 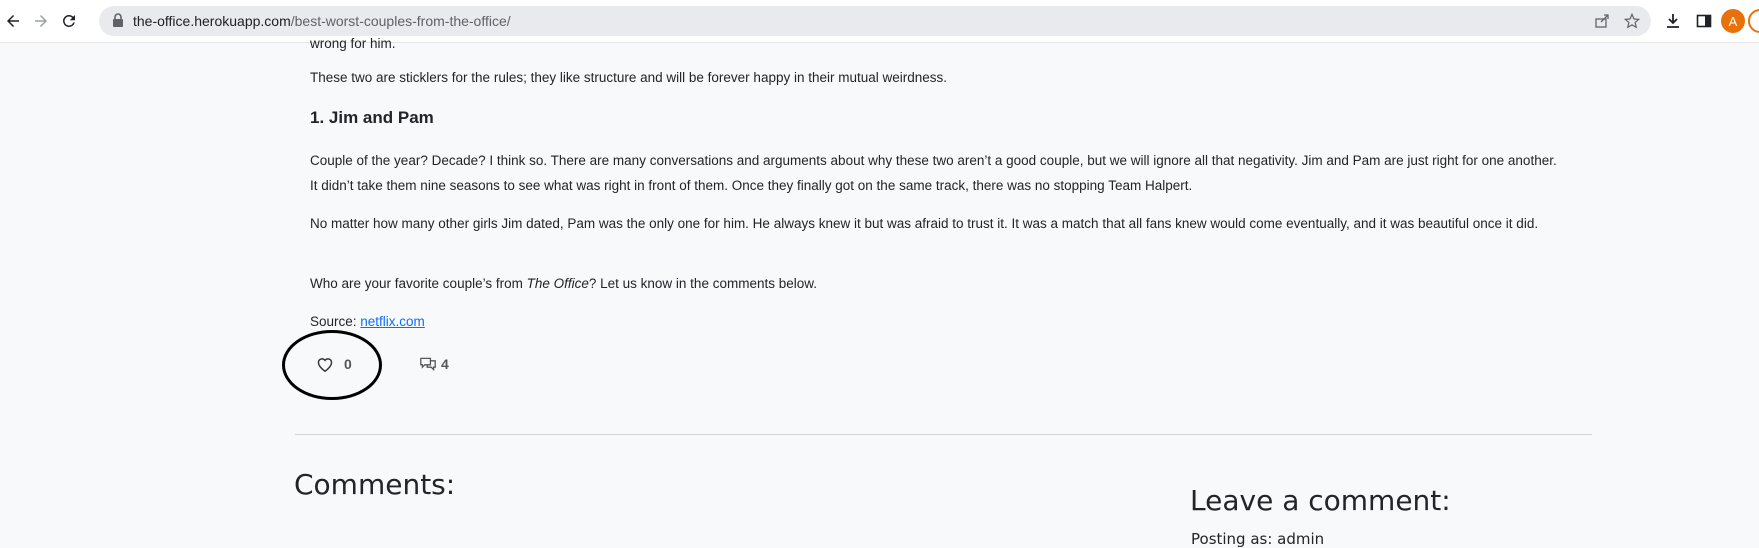 What do you see at coordinates (702, 283) in the screenshot?
I see `question-text-end: ? Let us know in the comments below.` at bounding box center [702, 283].